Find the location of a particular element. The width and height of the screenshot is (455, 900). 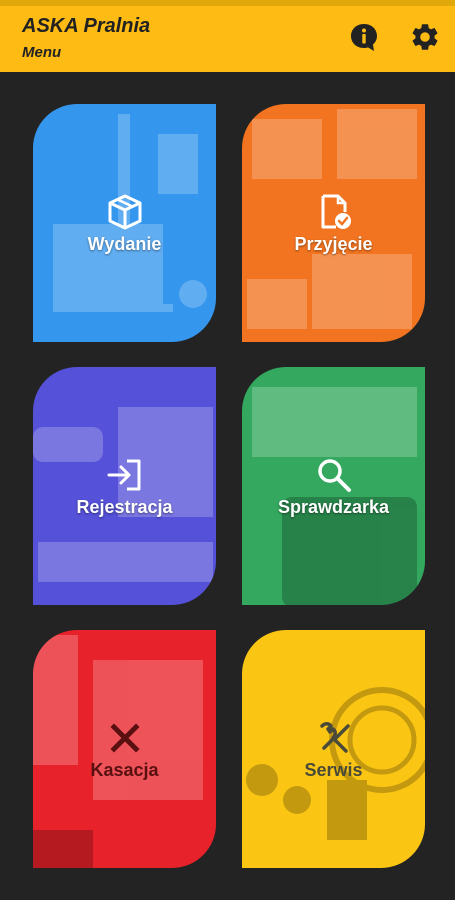

wrench-screwdriver-icon is located at coordinates (334, 737).